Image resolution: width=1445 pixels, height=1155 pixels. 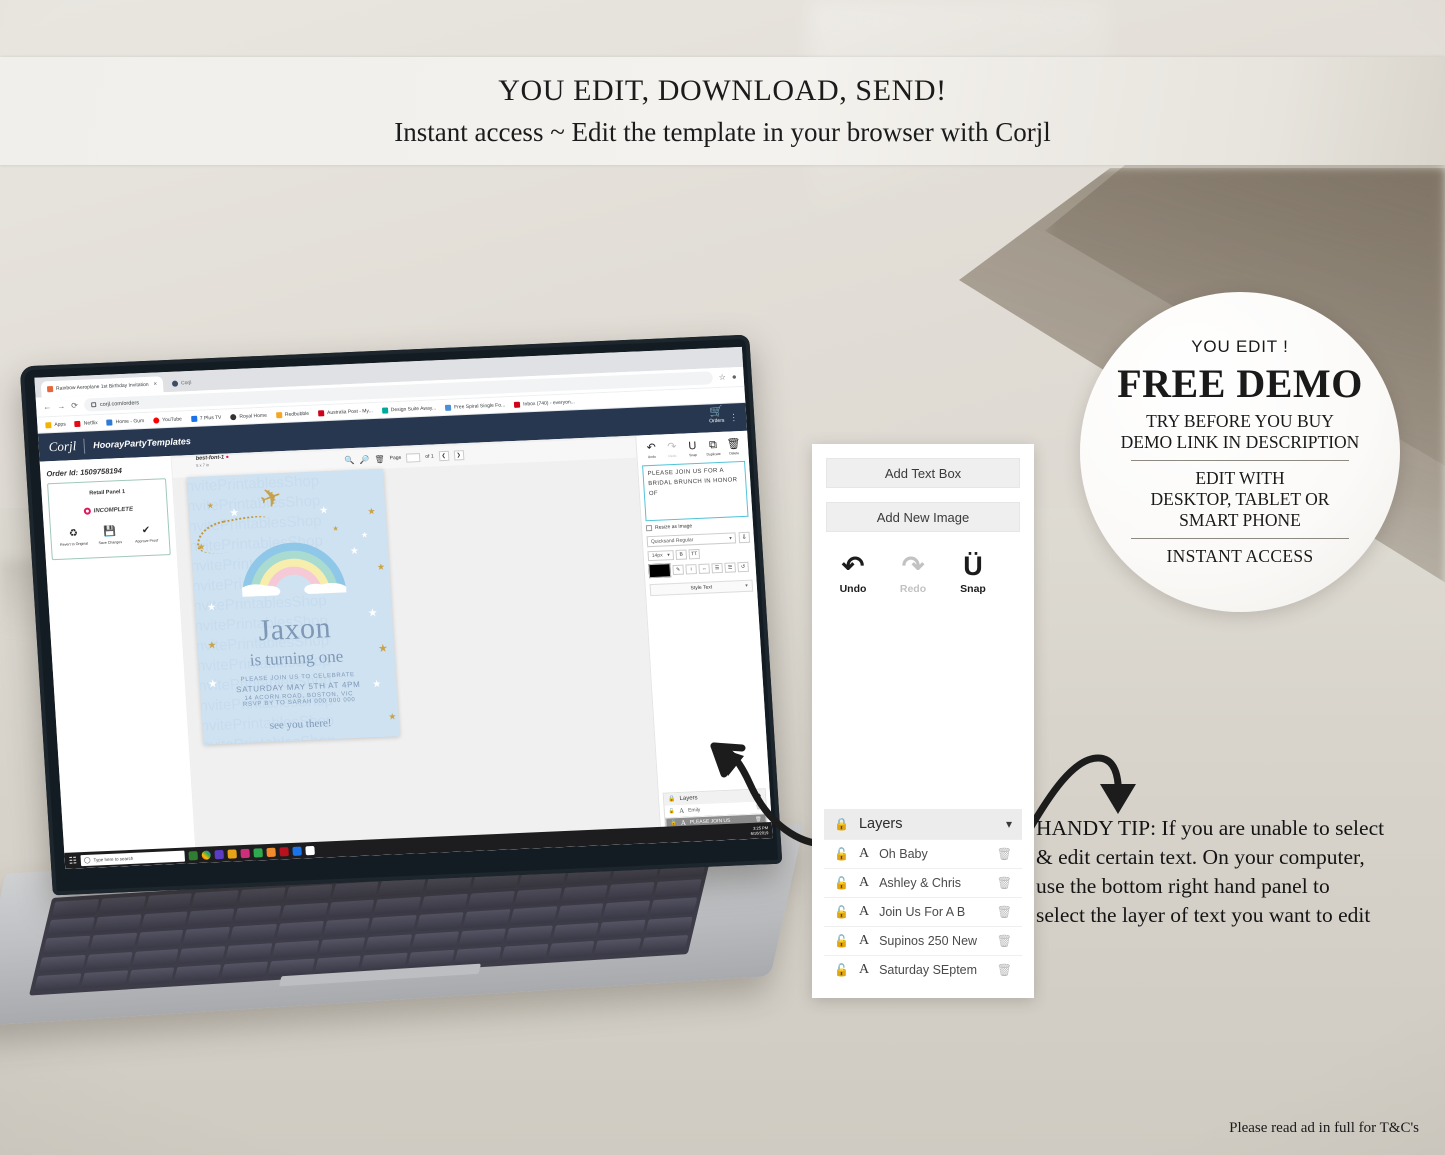 What do you see at coordinates (704, 568) in the screenshot?
I see `letter-spacing-button: ↔` at bounding box center [704, 568].